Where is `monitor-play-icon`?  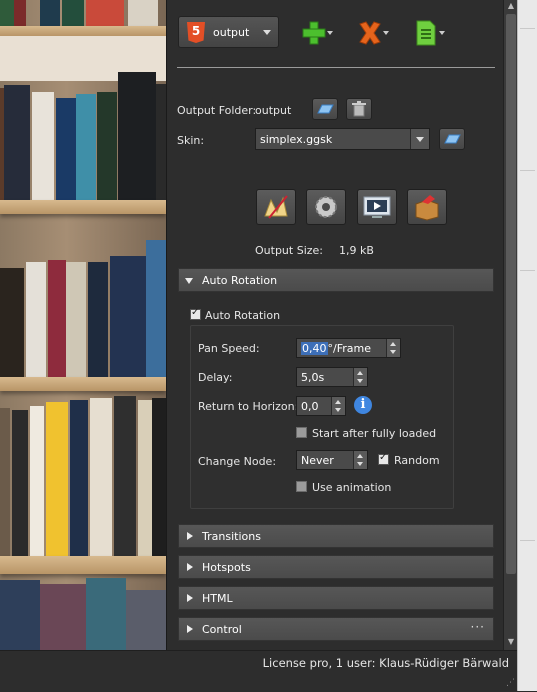 monitor-play-icon is located at coordinates (377, 207).